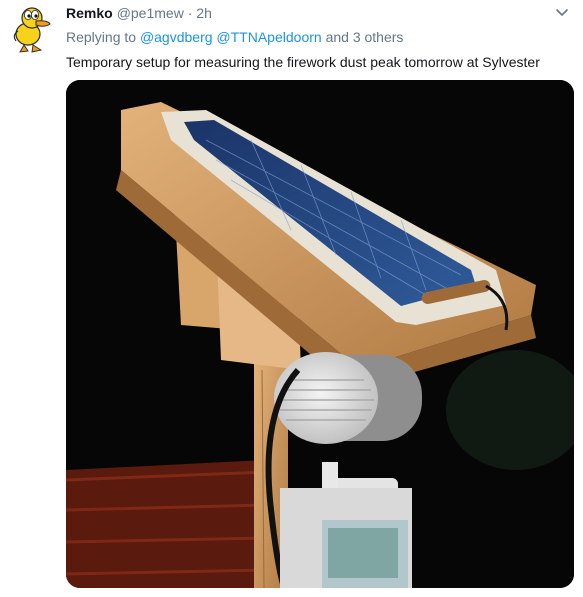  Describe the element at coordinates (562, 13) in the screenshot. I see `chevron-down-icon` at that location.